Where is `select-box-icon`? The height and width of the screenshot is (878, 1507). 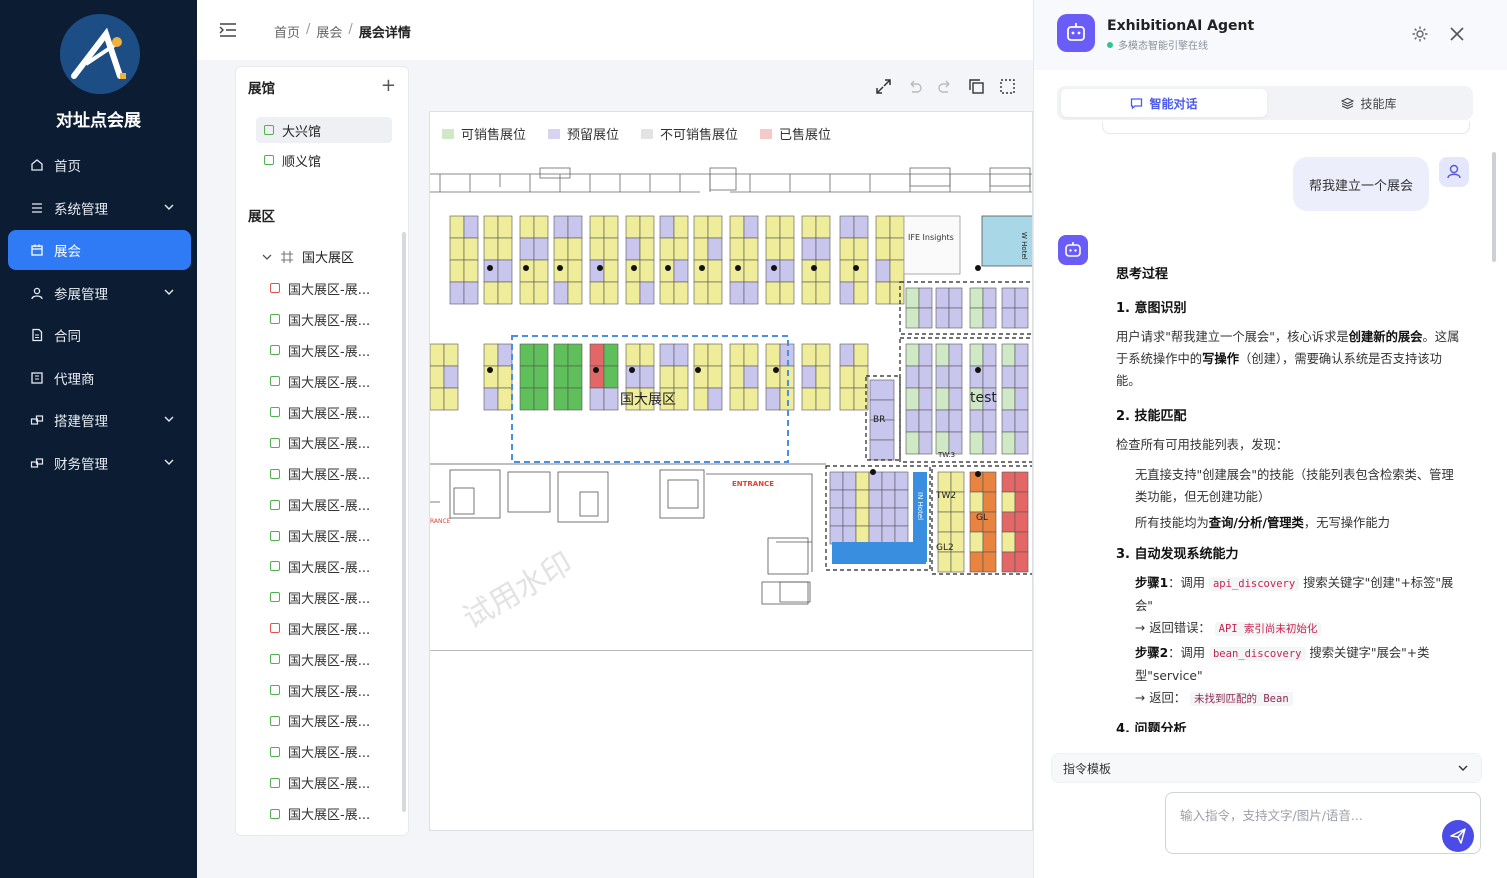
select-box-icon is located at coordinates (1007, 86).